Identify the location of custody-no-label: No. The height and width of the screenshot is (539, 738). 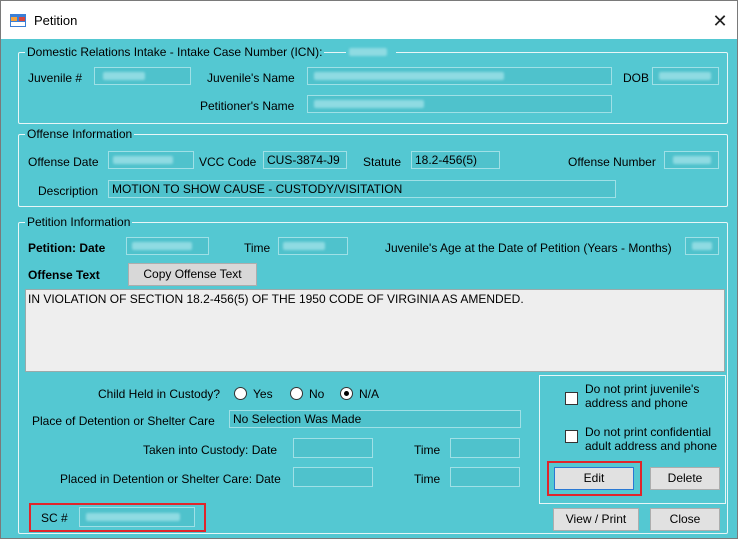
(317, 394).